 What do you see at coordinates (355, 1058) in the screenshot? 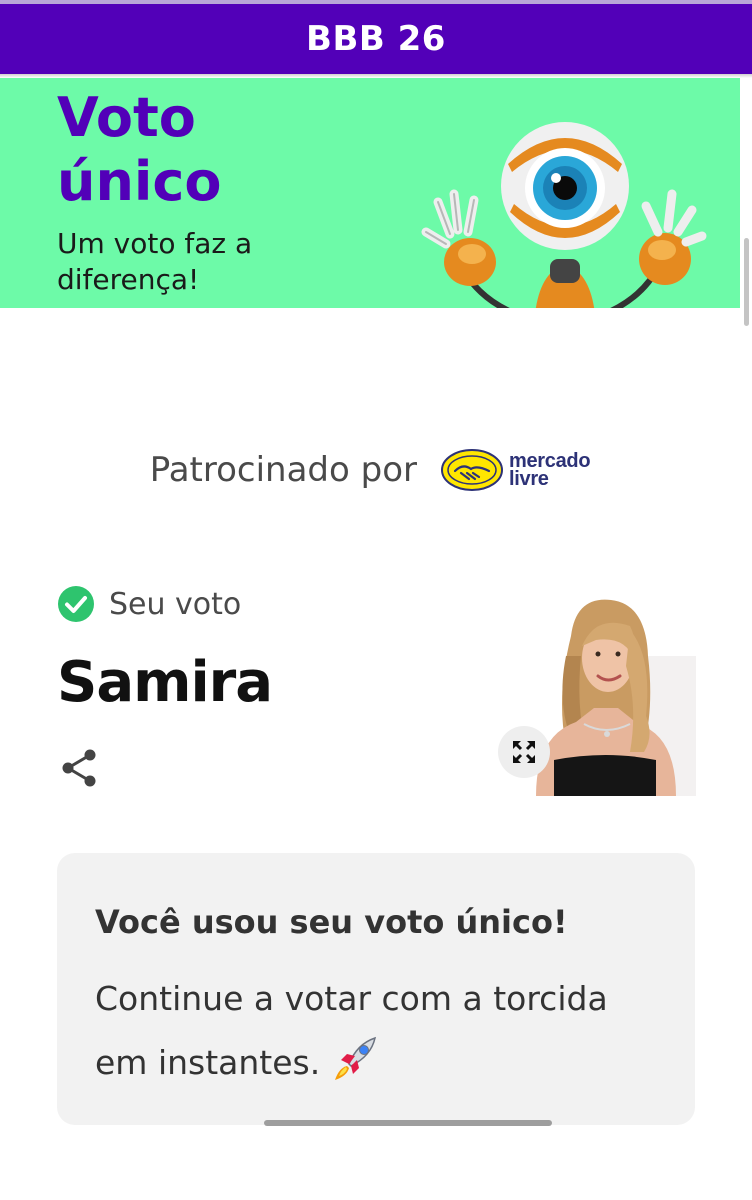
I see `rocket-icon` at bounding box center [355, 1058].